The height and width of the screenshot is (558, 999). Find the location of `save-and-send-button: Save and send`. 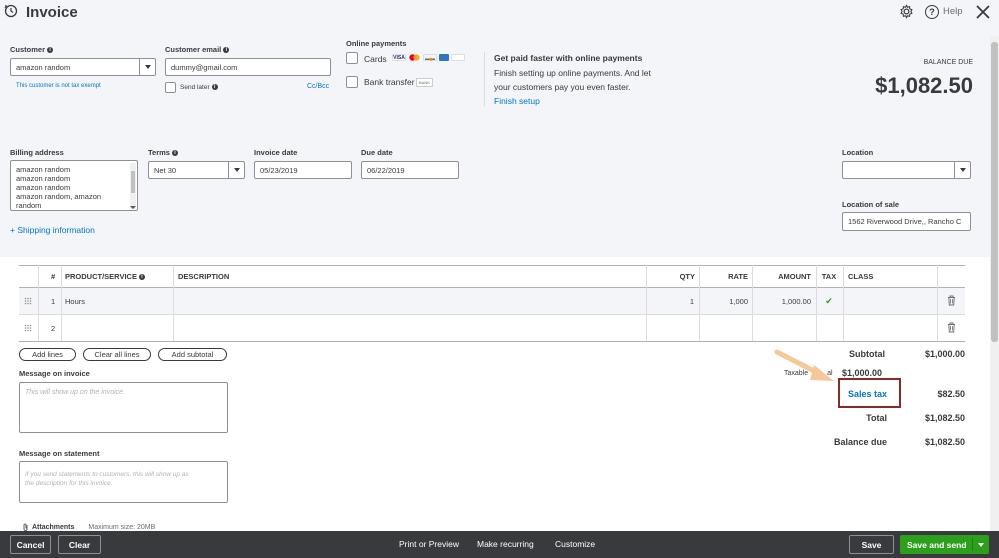

save-and-send-button: Save and send is located at coordinates (944, 544).